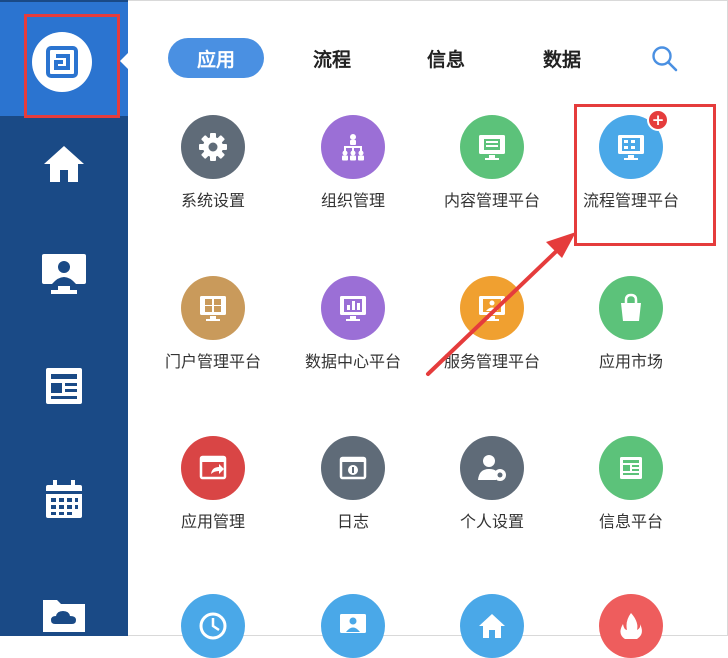 The image size is (728, 658). Describe the element at coordinates (631, 325) in the screenshot. I see `app-market: 应用市场` at that location.